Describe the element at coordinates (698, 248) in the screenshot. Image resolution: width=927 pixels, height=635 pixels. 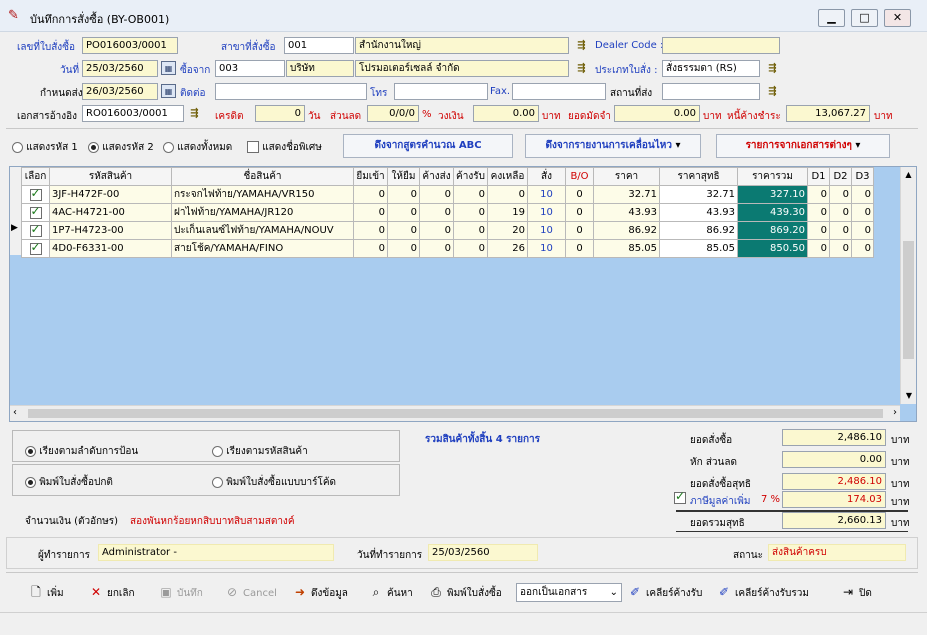
I see `cell-net: 85.05` at that location.